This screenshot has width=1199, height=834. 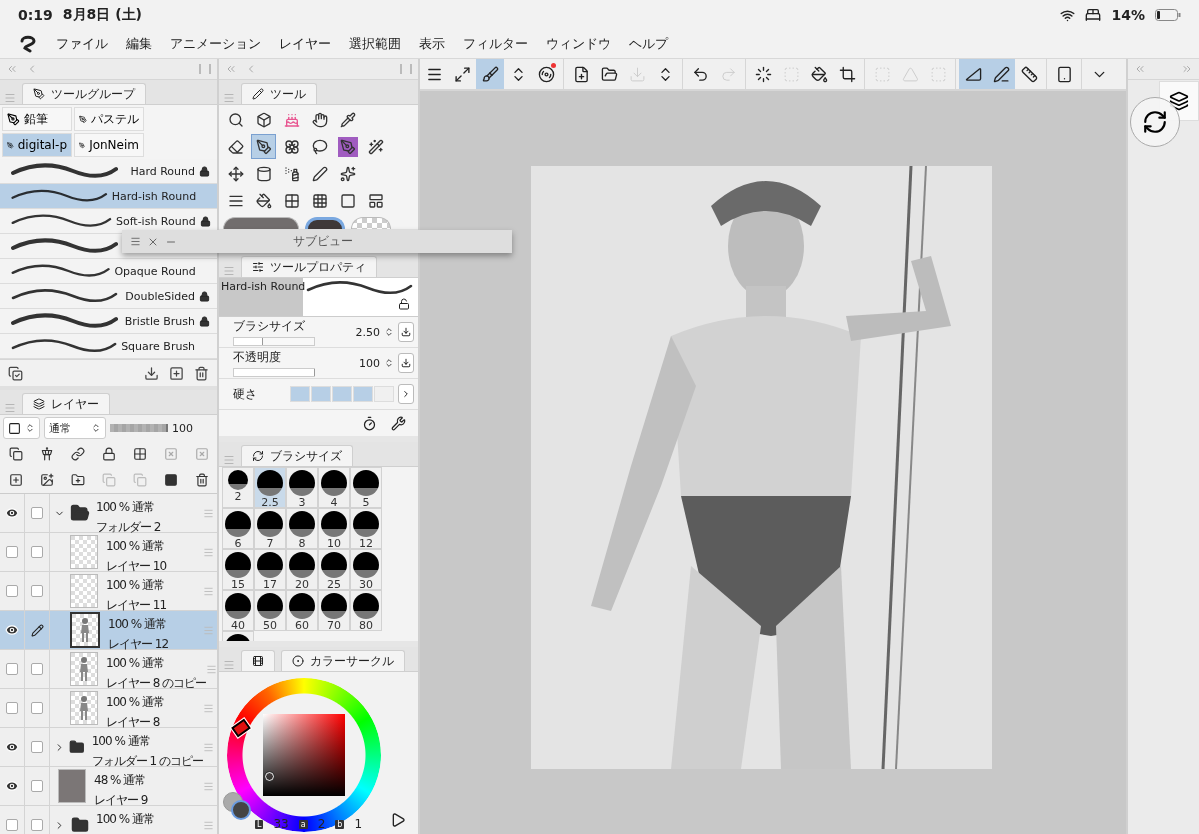 I want to click on layer-row: 100 % 通常 レイヤー 8, so click(x=108, y=708).